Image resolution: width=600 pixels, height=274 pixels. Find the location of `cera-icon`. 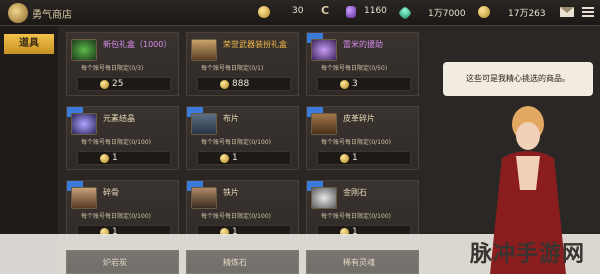

cera-icon is located at coordinates (351, 12).